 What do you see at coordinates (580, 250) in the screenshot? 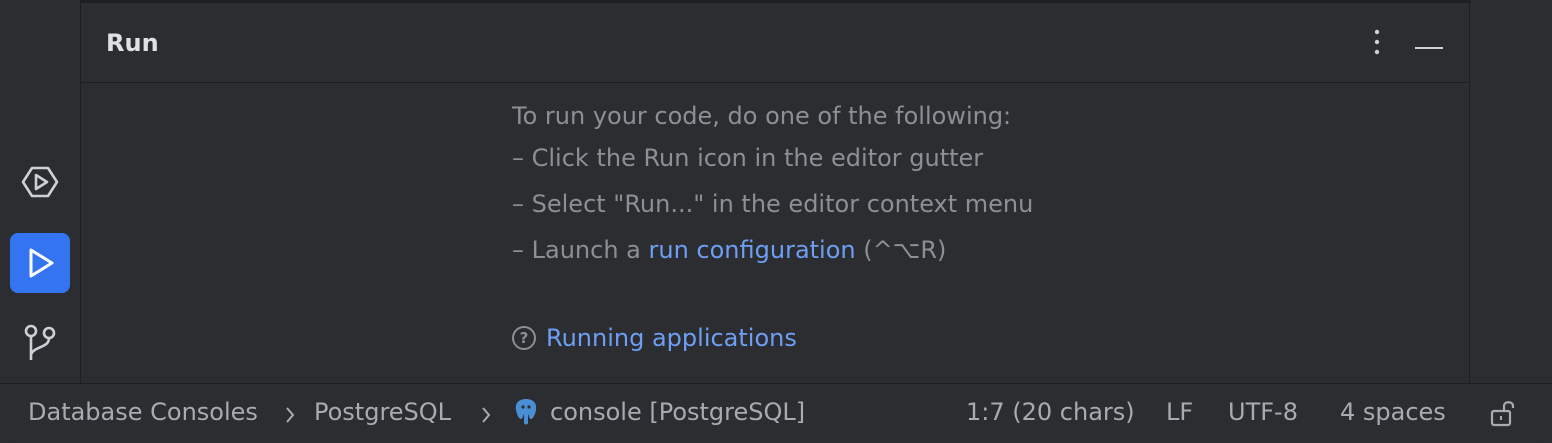
I see `option-3-prefix: – Launch a` at bounding box center [580, 250].